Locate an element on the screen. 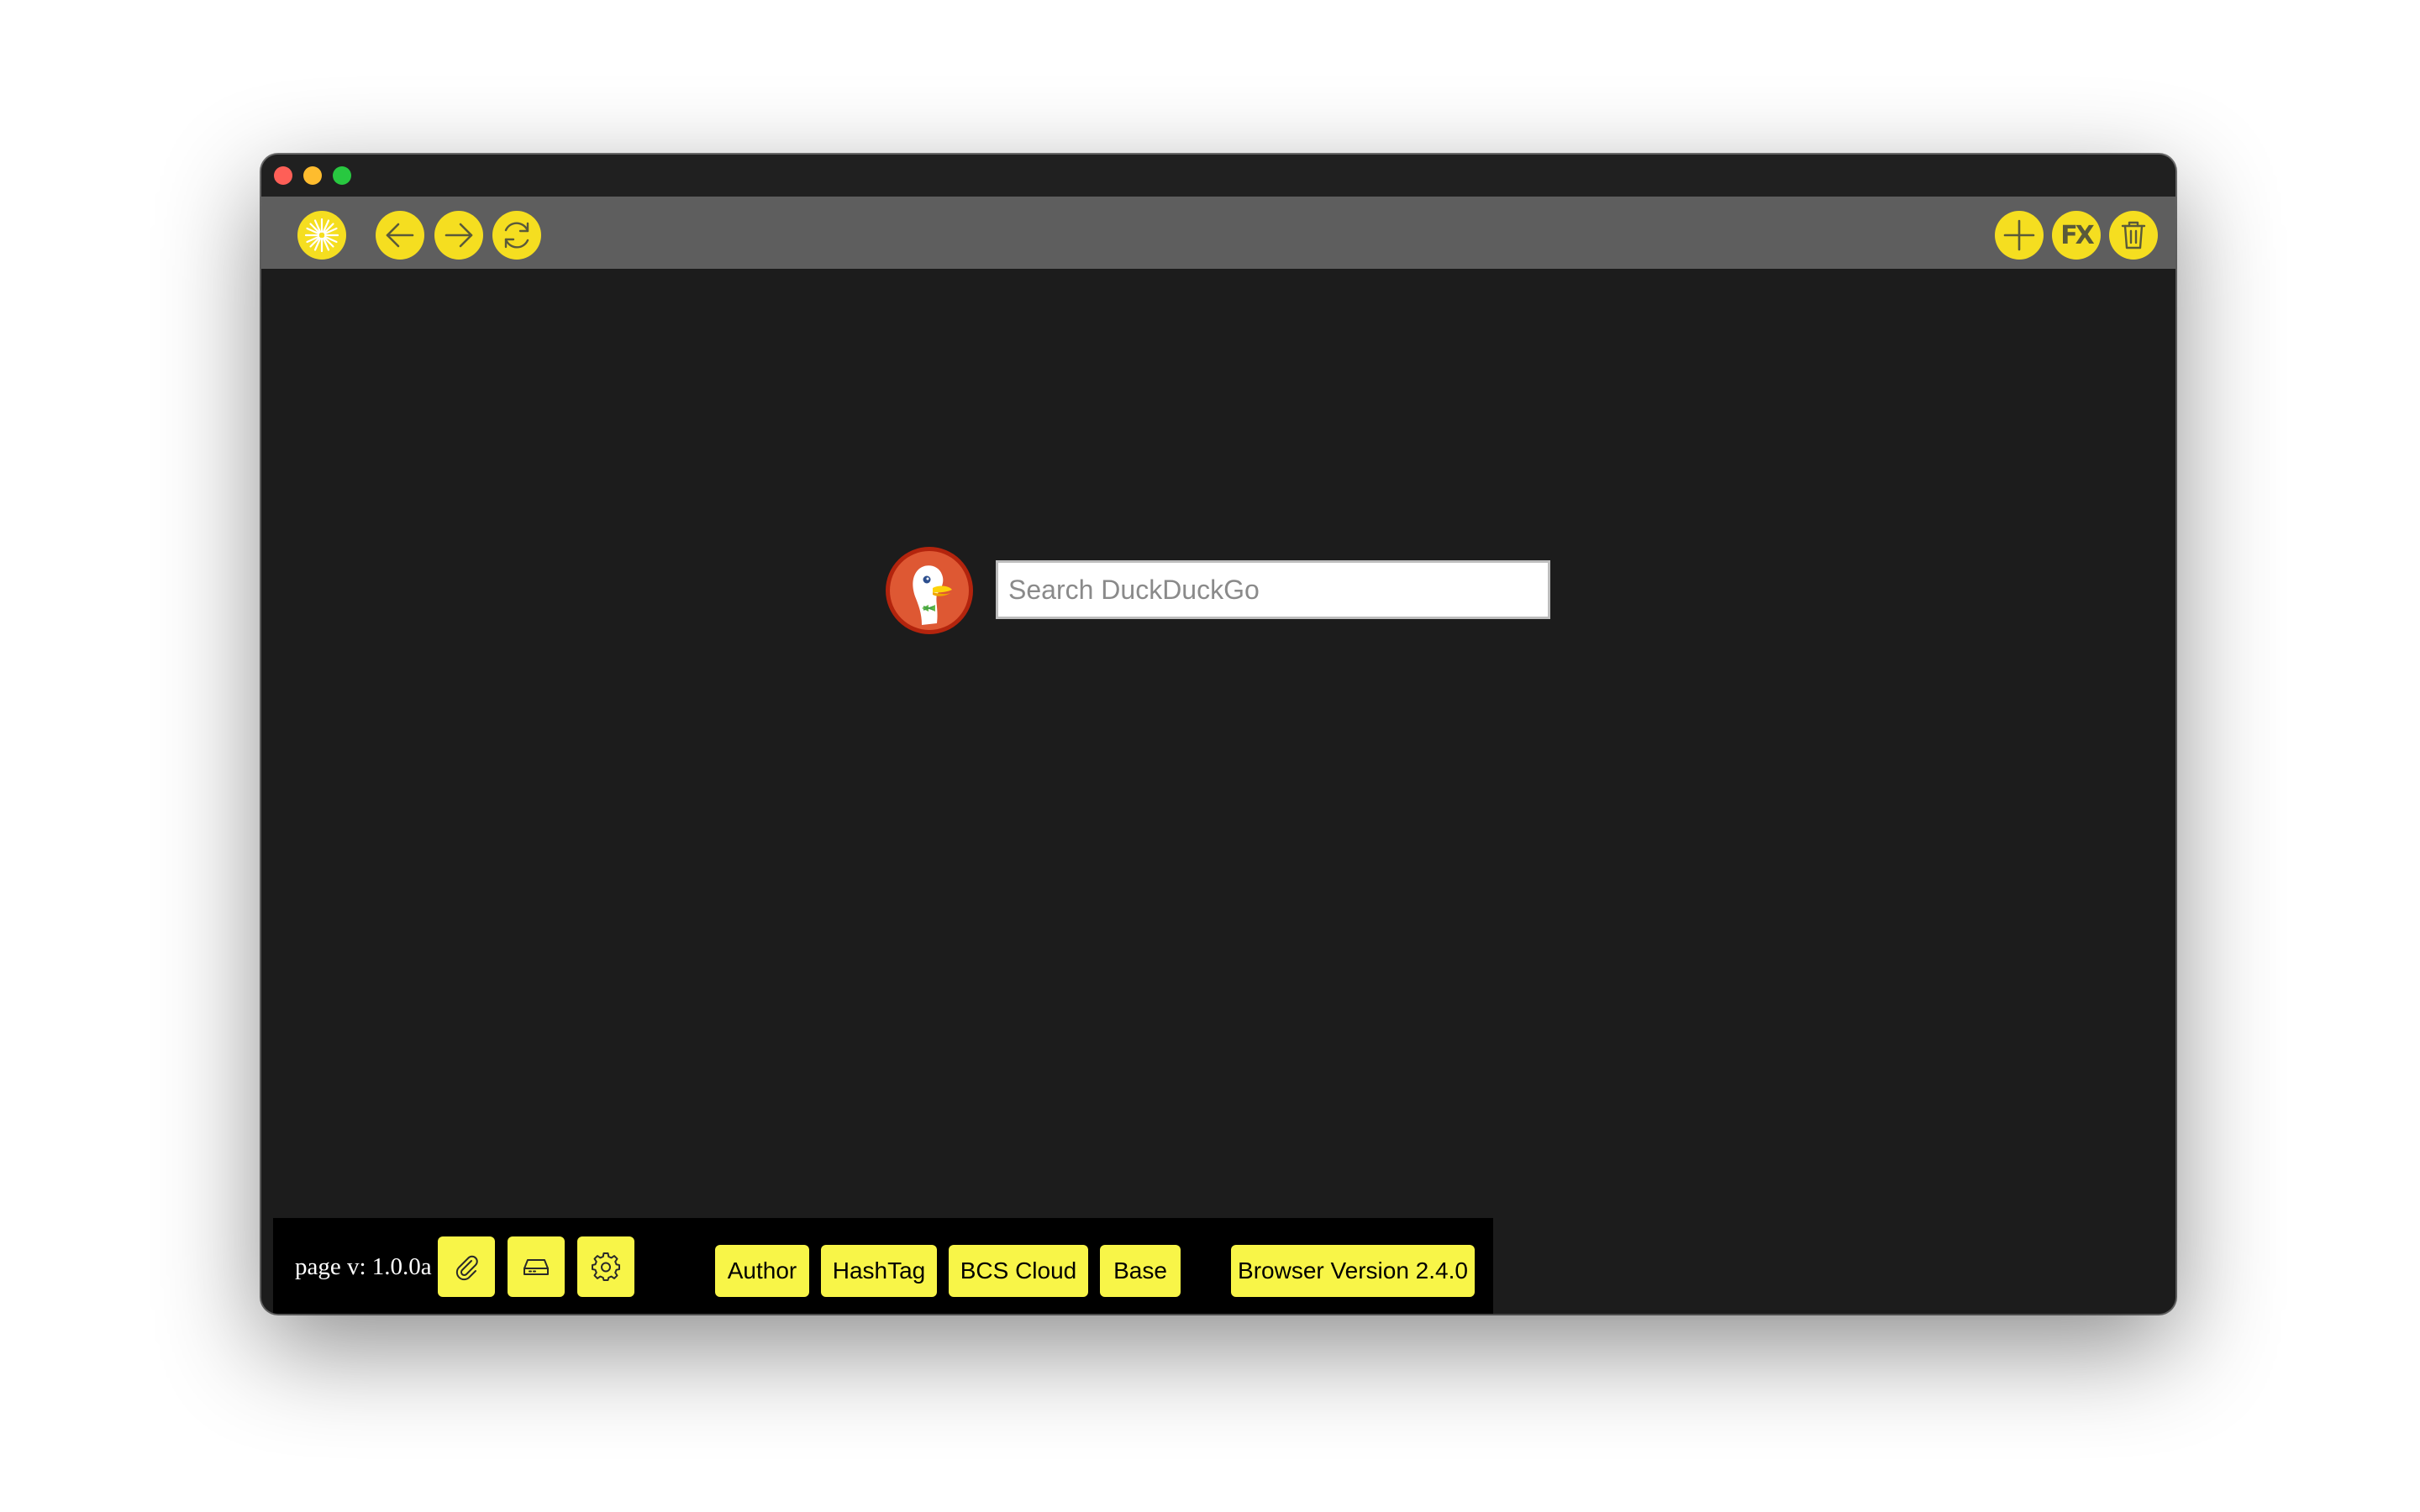  plus-icon is located at coordinates (2019, 235).